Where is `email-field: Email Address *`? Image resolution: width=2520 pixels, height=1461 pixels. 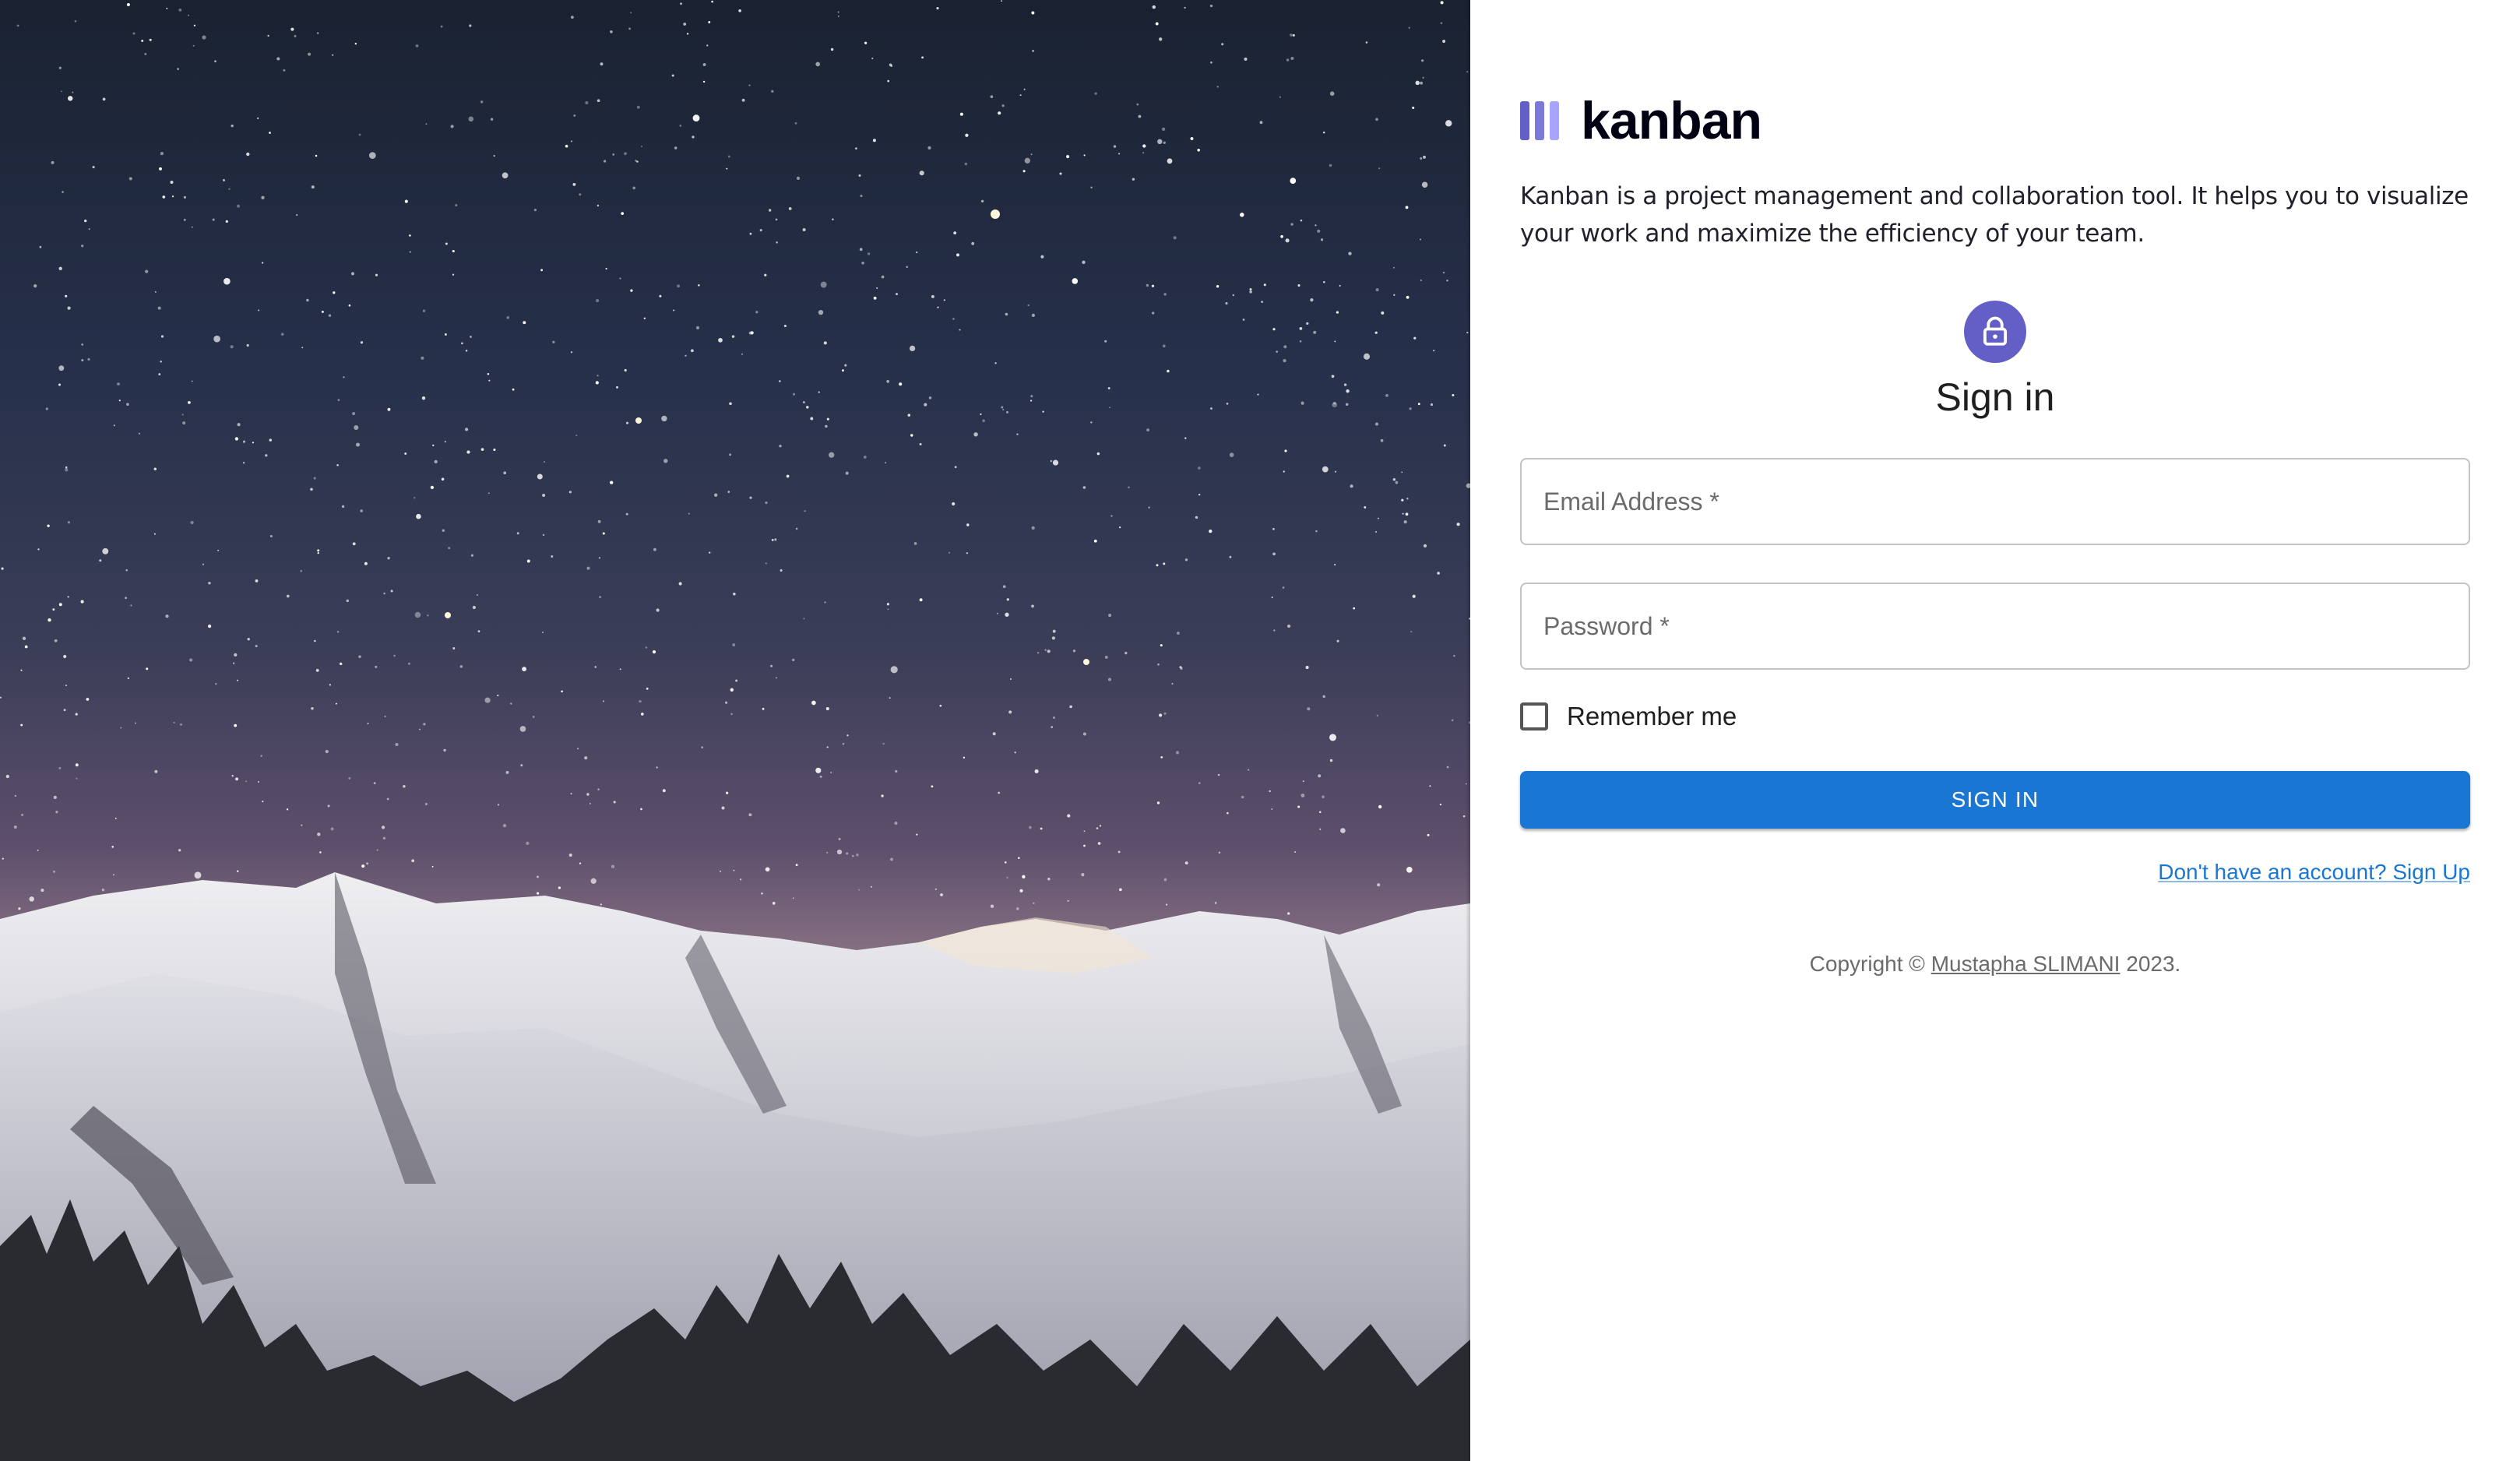 email-field: Email Address * is located at coordinates (1995, 502).